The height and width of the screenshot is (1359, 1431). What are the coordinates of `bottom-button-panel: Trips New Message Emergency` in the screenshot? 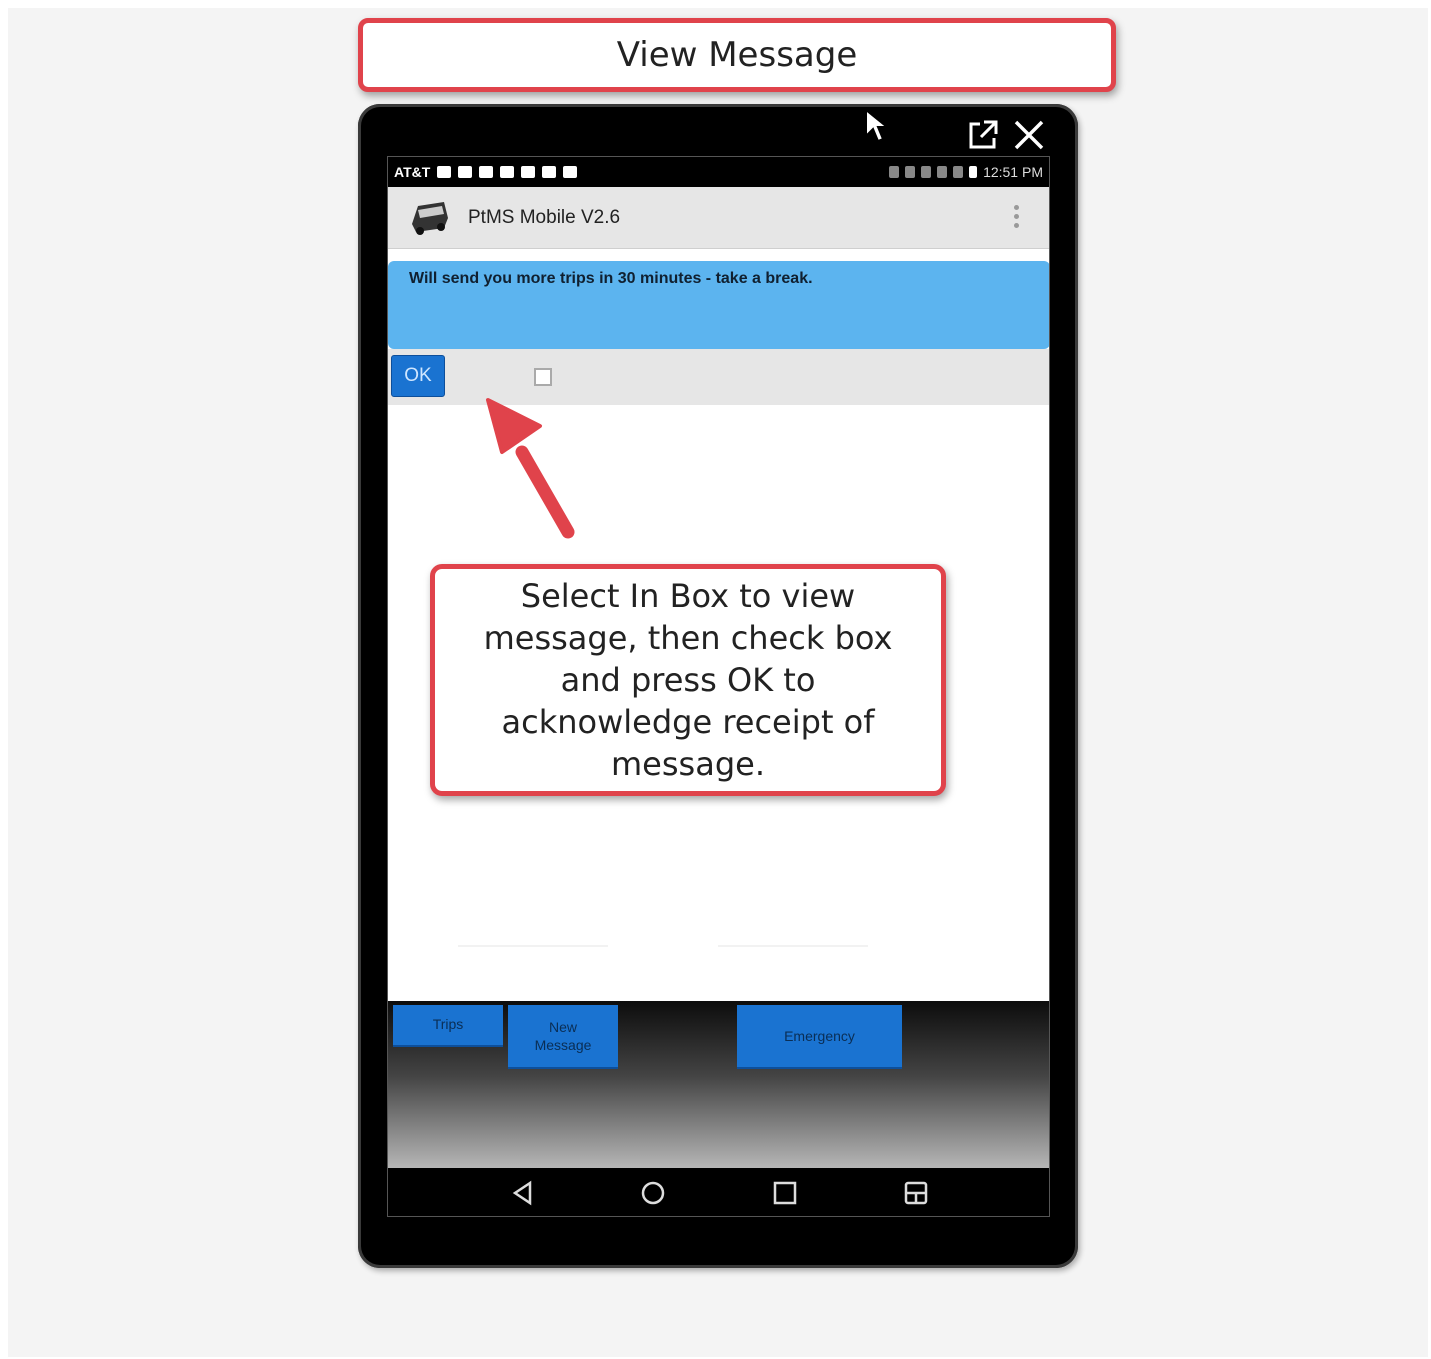 It's located at (718, 1084).